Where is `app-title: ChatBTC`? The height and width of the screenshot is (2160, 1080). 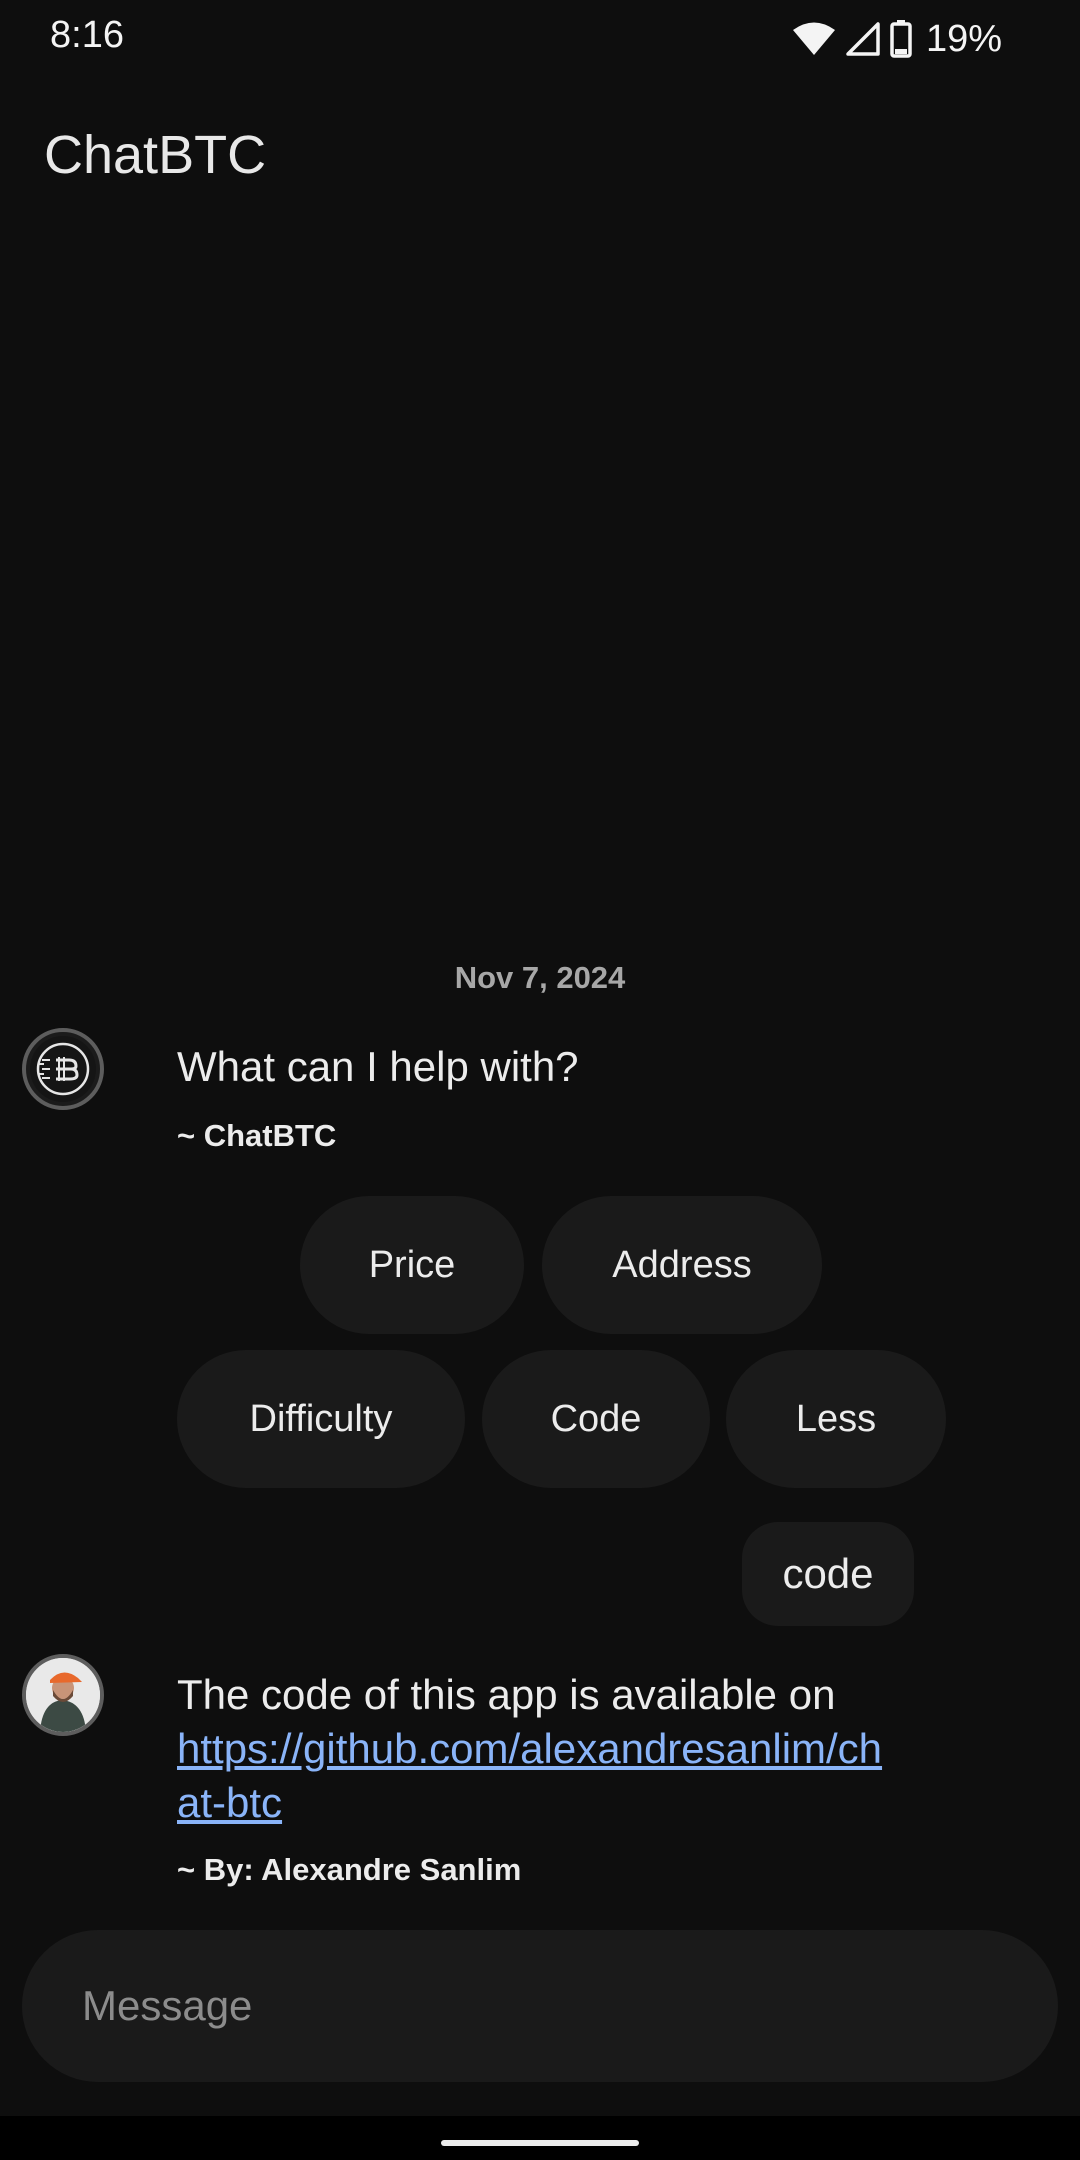
app-title: ChatBTC is located at coordinates (155, 155).